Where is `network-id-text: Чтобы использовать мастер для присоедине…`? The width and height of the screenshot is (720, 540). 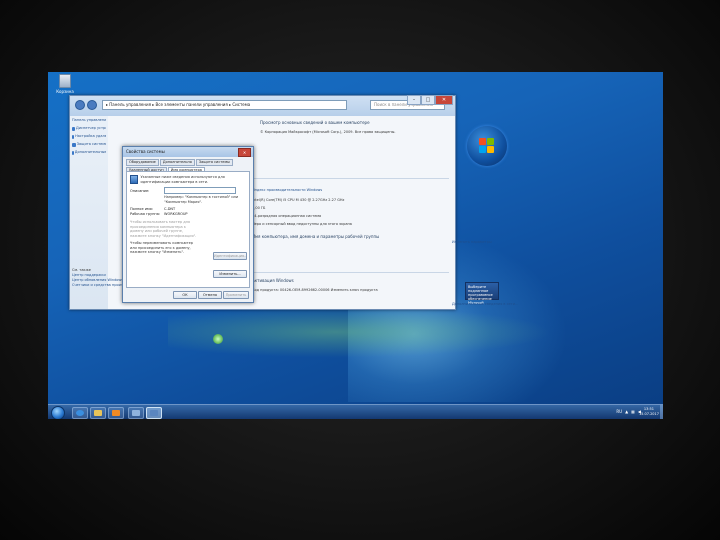
network-id-text: Чтобы использовать мастер для присоедине… is located at coordinates (163, 229).